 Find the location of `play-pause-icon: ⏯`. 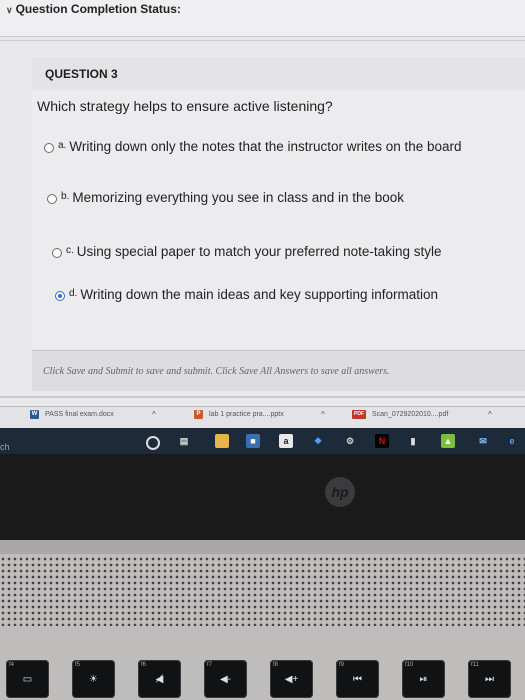

play-pause-icon: ⏯ is located at coordinates (423, 679).